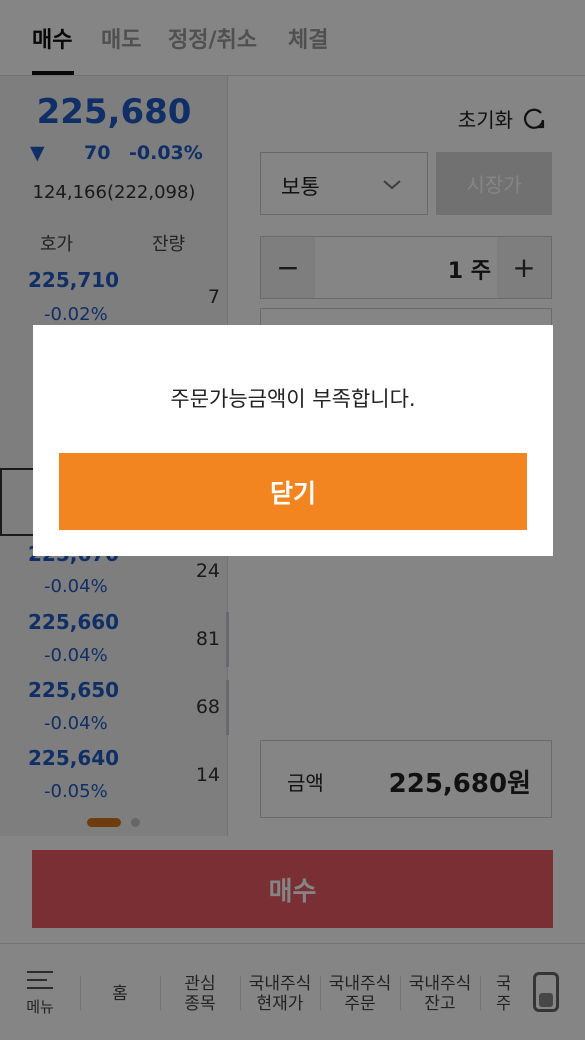 The image size is (585, 1040). I want to click on close-button: 닫기, so click(293, 491).